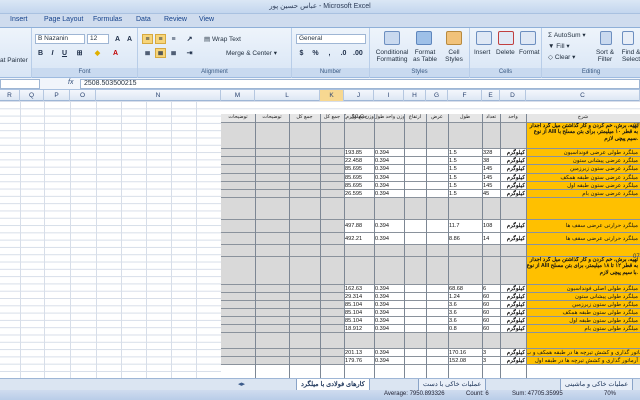 This screenshot has height=400, width=640. Describe the element at coordinates (559, 46) in the screenshot. I see `fill-button: ▼ Fill ▾` at that location.